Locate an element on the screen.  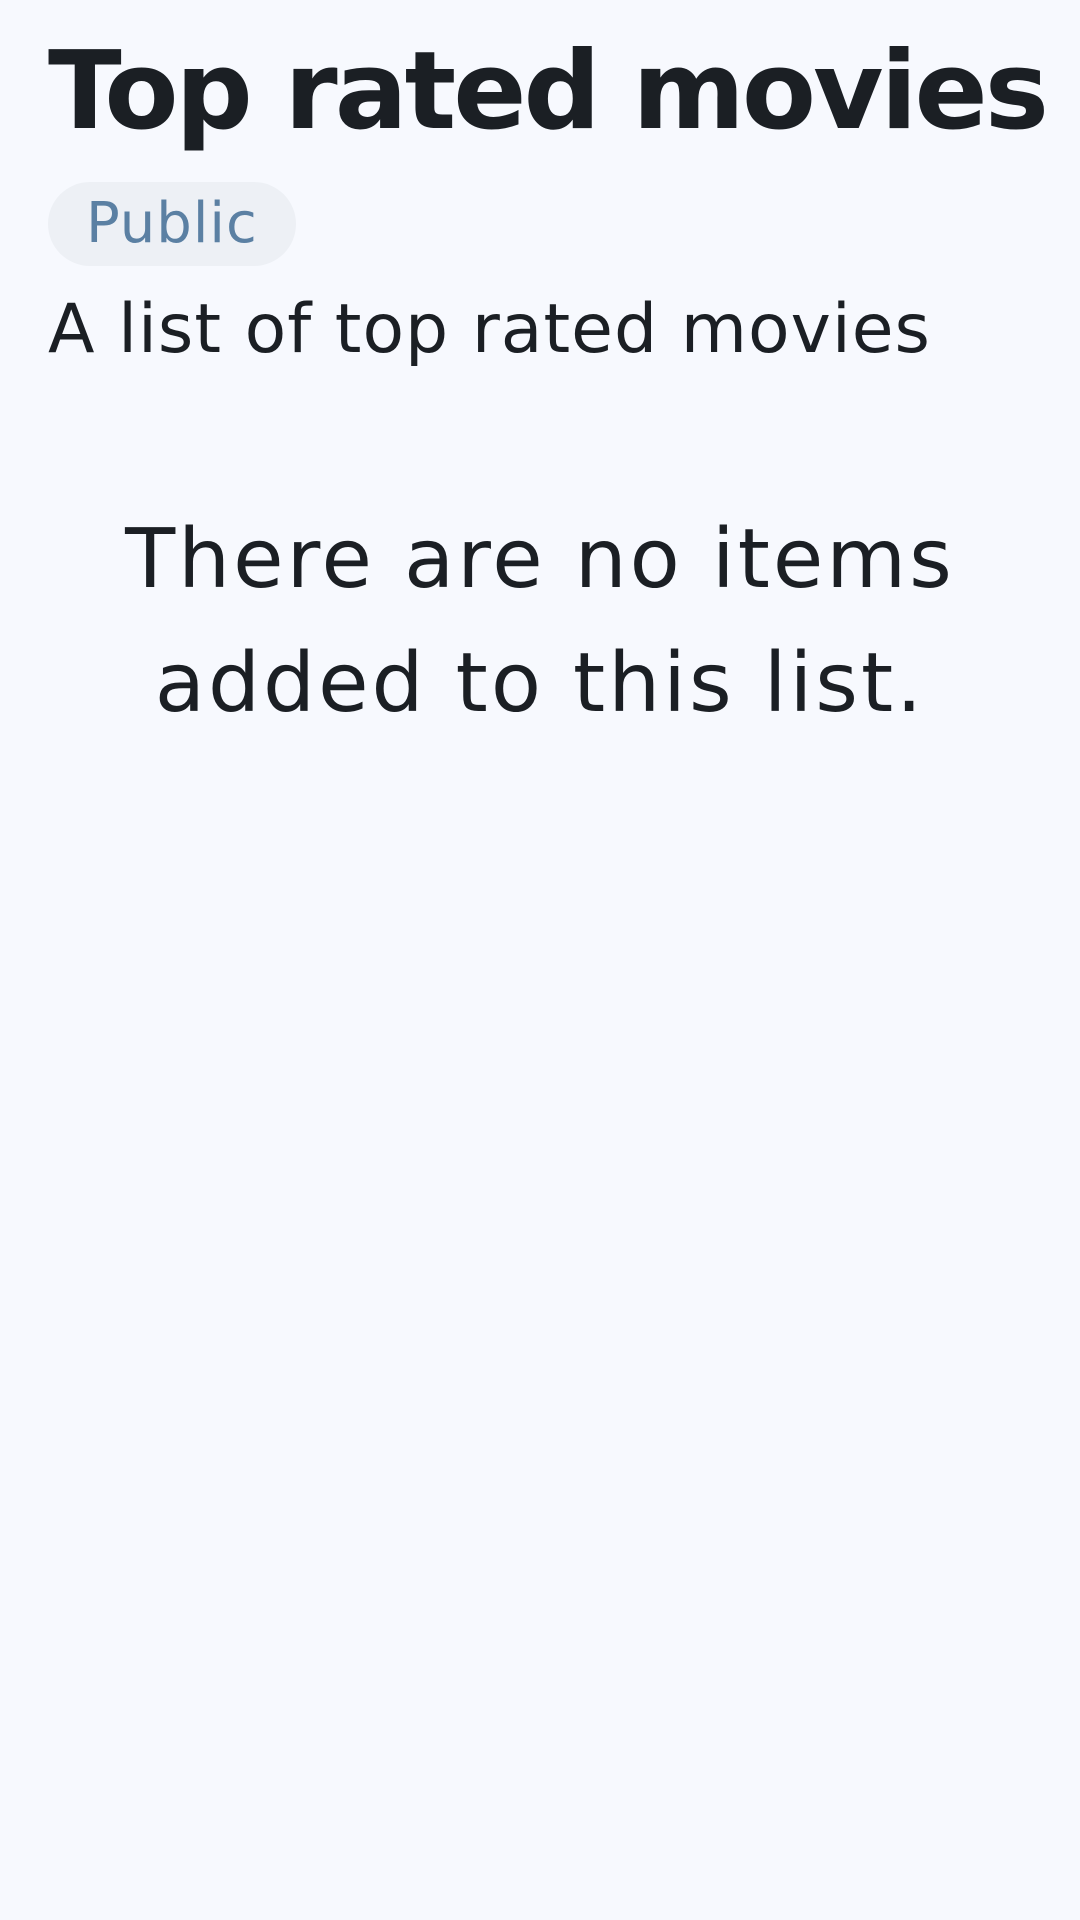
empty-state-message: There are no items added to this list. is located at coordinates (540, 622).